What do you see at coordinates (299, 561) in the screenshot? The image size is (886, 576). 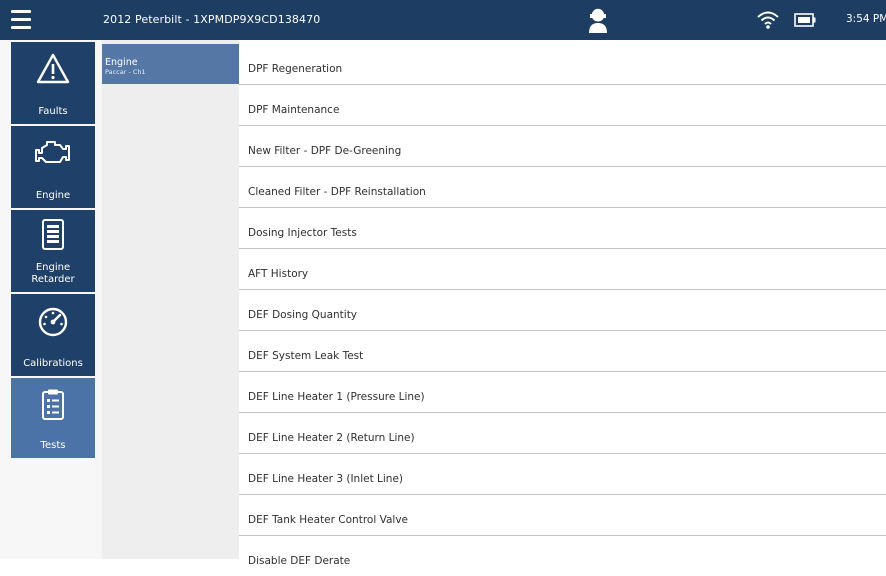 I see `list-item-label: Disable DEF Derate` at bounding box center [299, 561].